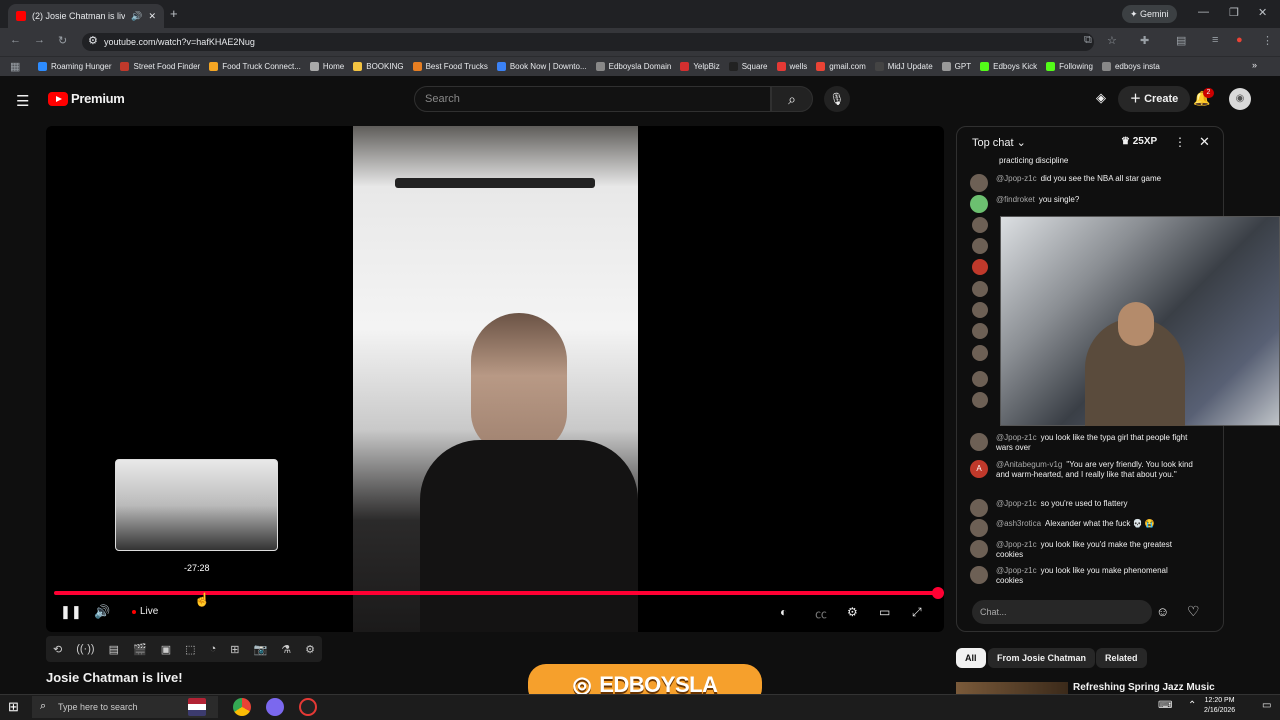  What do you see at coordinates (938, 593) in the screenshot?
I see `progress-scrubber` at bounding box center [938, 593].